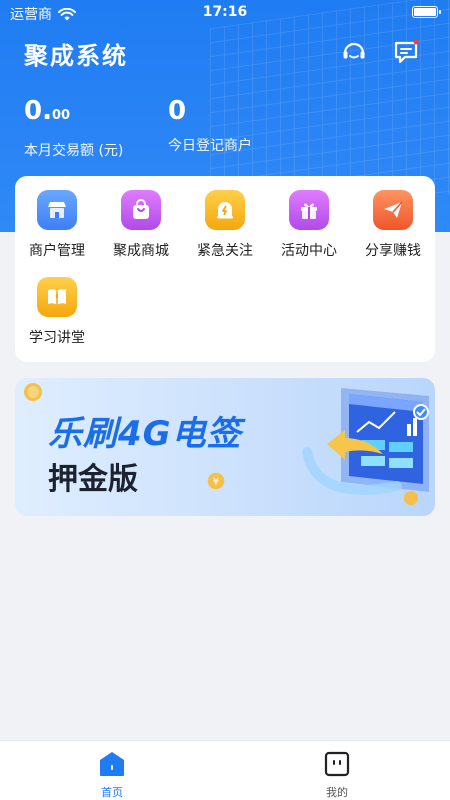  What do you see at coordinates (309, 210) in the screenshot?
I see `gift-icon` at bounding box center [309, 210].